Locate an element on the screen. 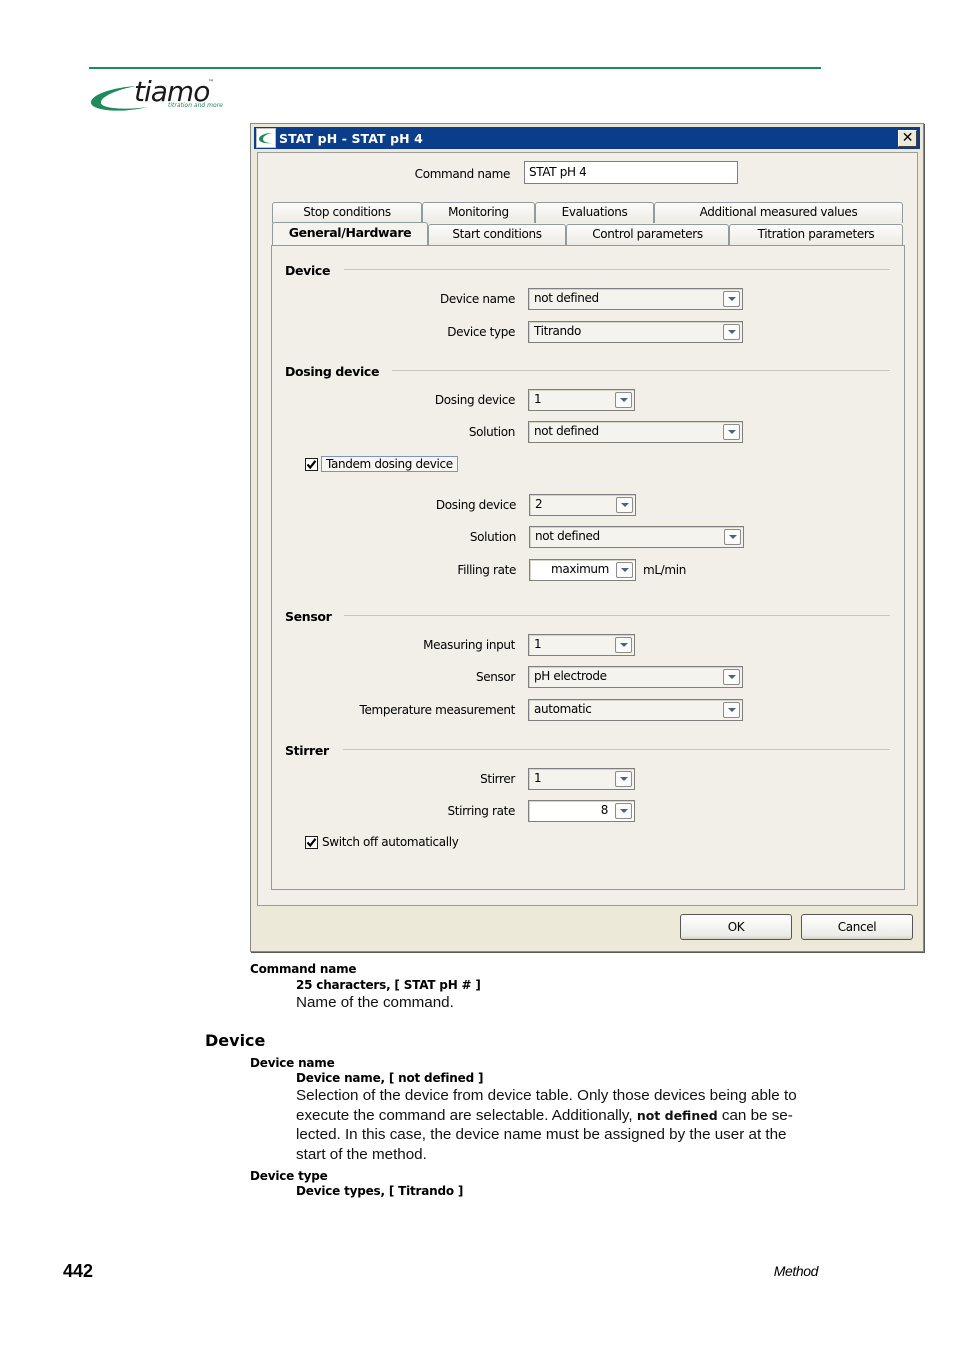  dosing-device-select: 1 is located at coordinates (581, 400).